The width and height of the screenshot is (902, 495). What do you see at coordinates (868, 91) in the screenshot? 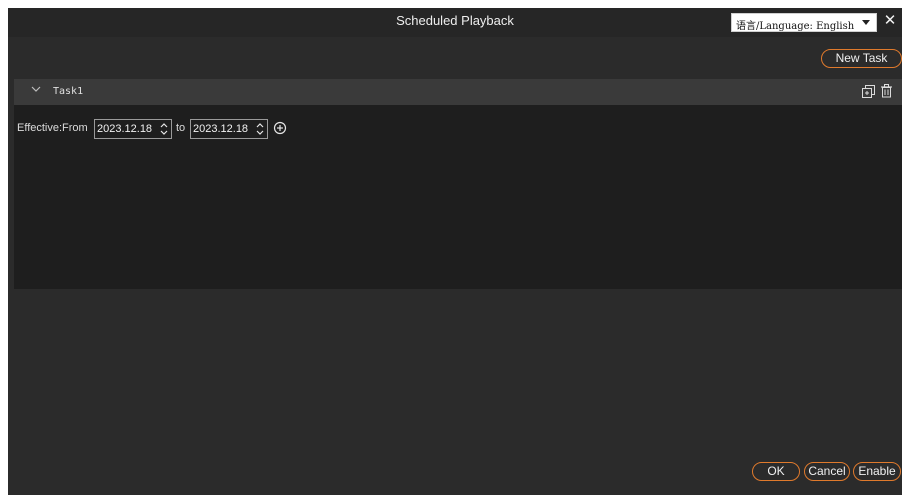
I see `copy-icon` at bounding box center [868, 91].